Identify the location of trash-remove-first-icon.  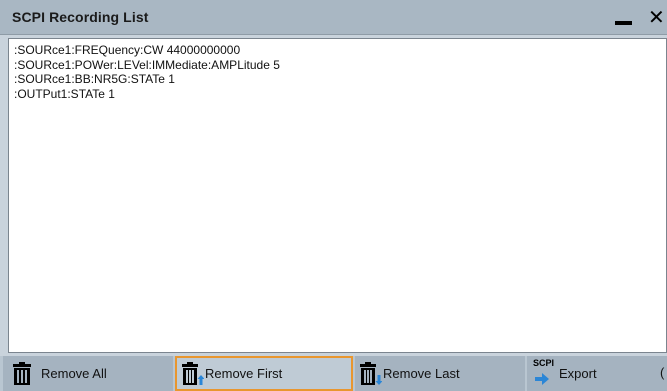
(193, 373).